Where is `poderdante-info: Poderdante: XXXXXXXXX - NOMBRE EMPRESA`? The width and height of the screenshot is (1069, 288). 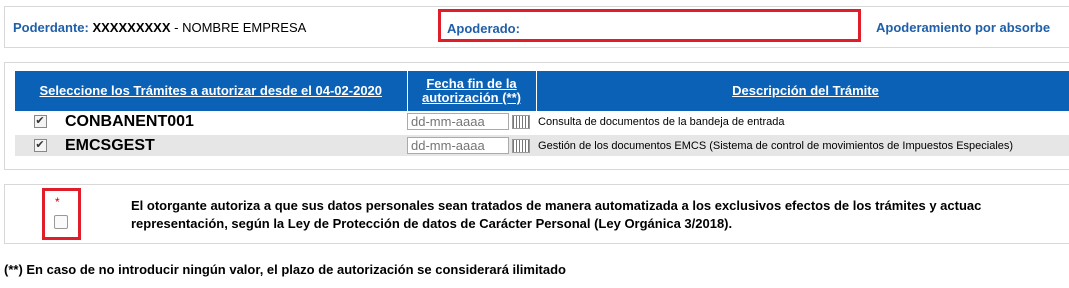
poderdante-info: Poderdante: XXXXXXXXX - NOMBRE EMPRESA is located at coordinates (159, 27).